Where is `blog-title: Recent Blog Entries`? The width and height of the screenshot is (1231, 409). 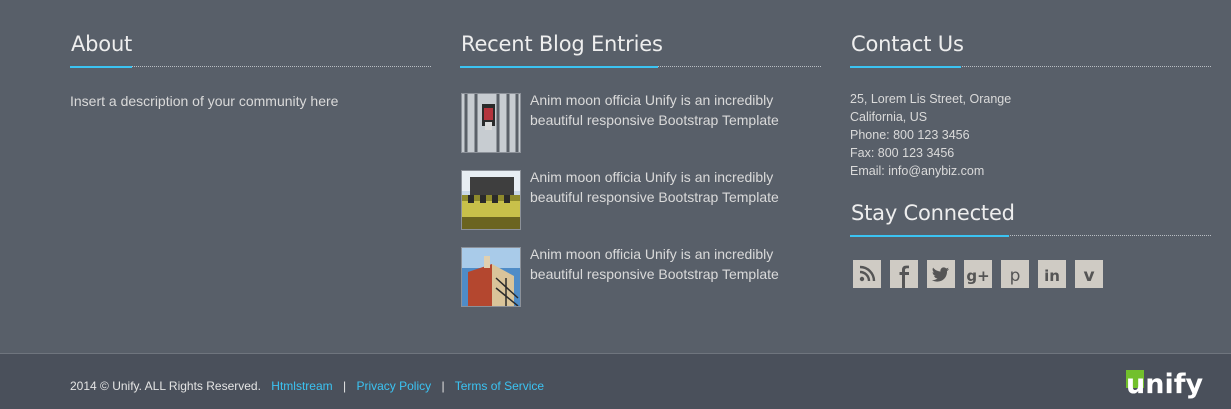 blog-title: Recent Blog Entries is located at coordinates (562, 44).